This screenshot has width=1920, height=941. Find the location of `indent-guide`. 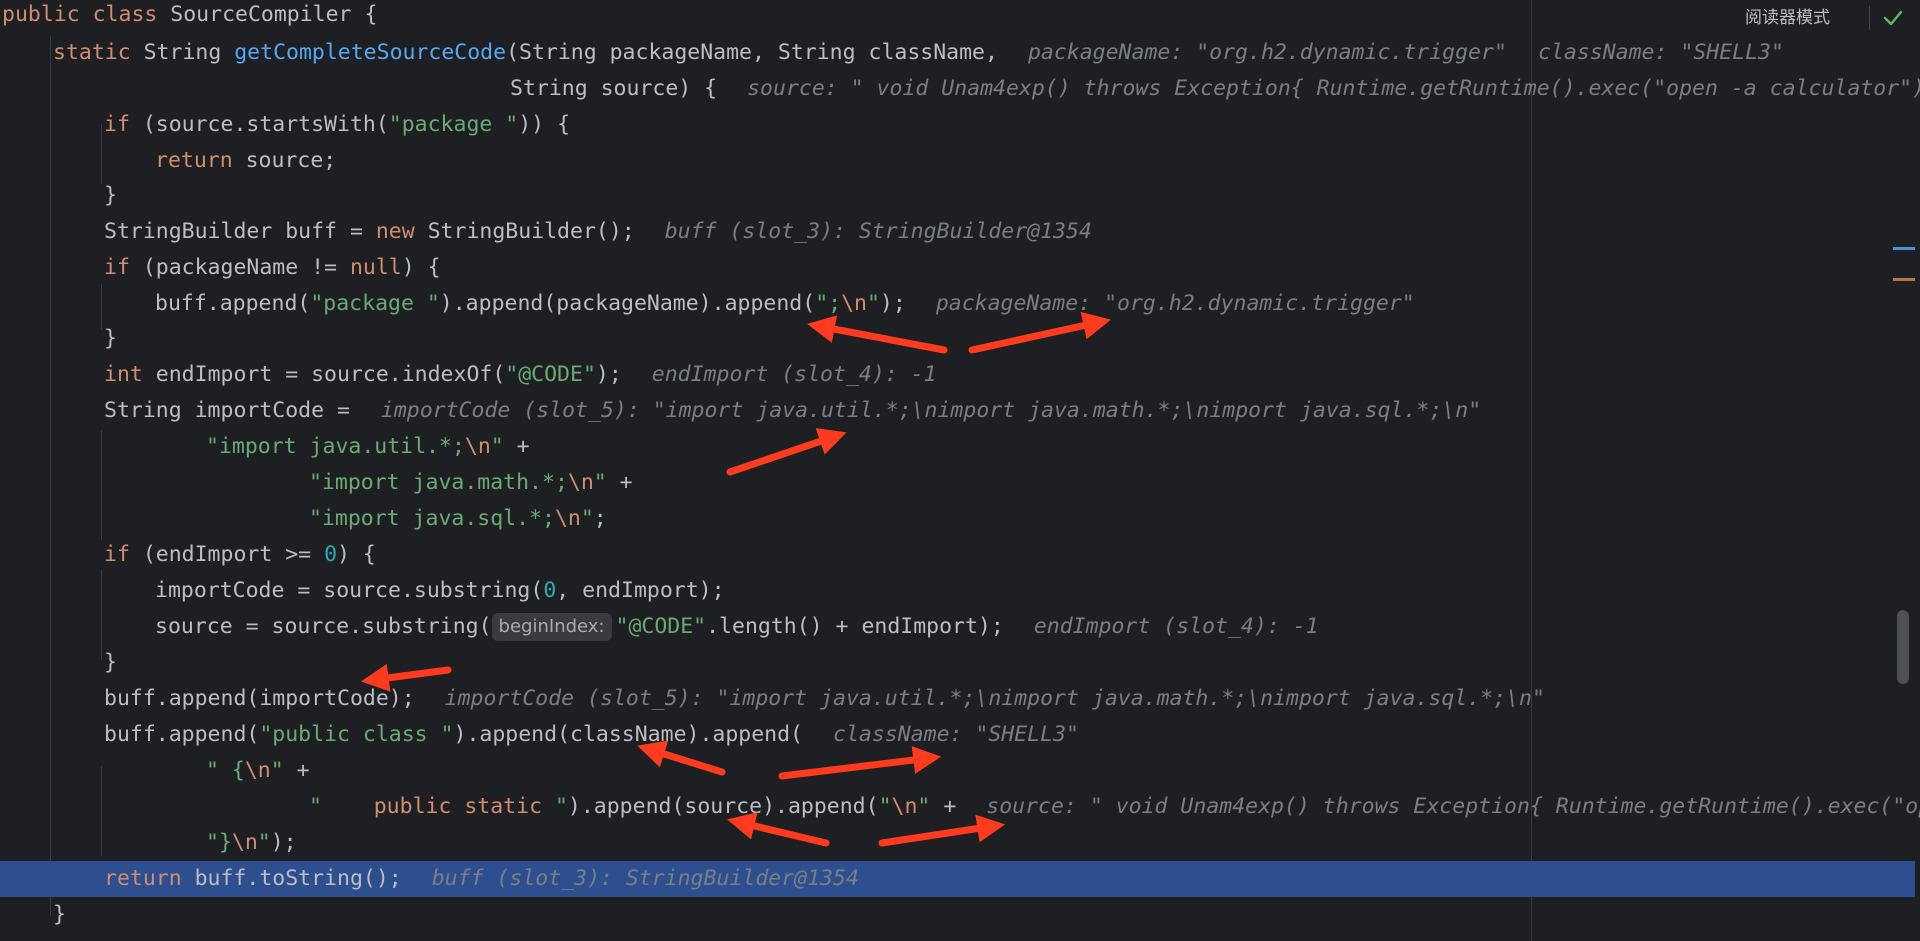

indent-guide is located at coordinates (101, 154).